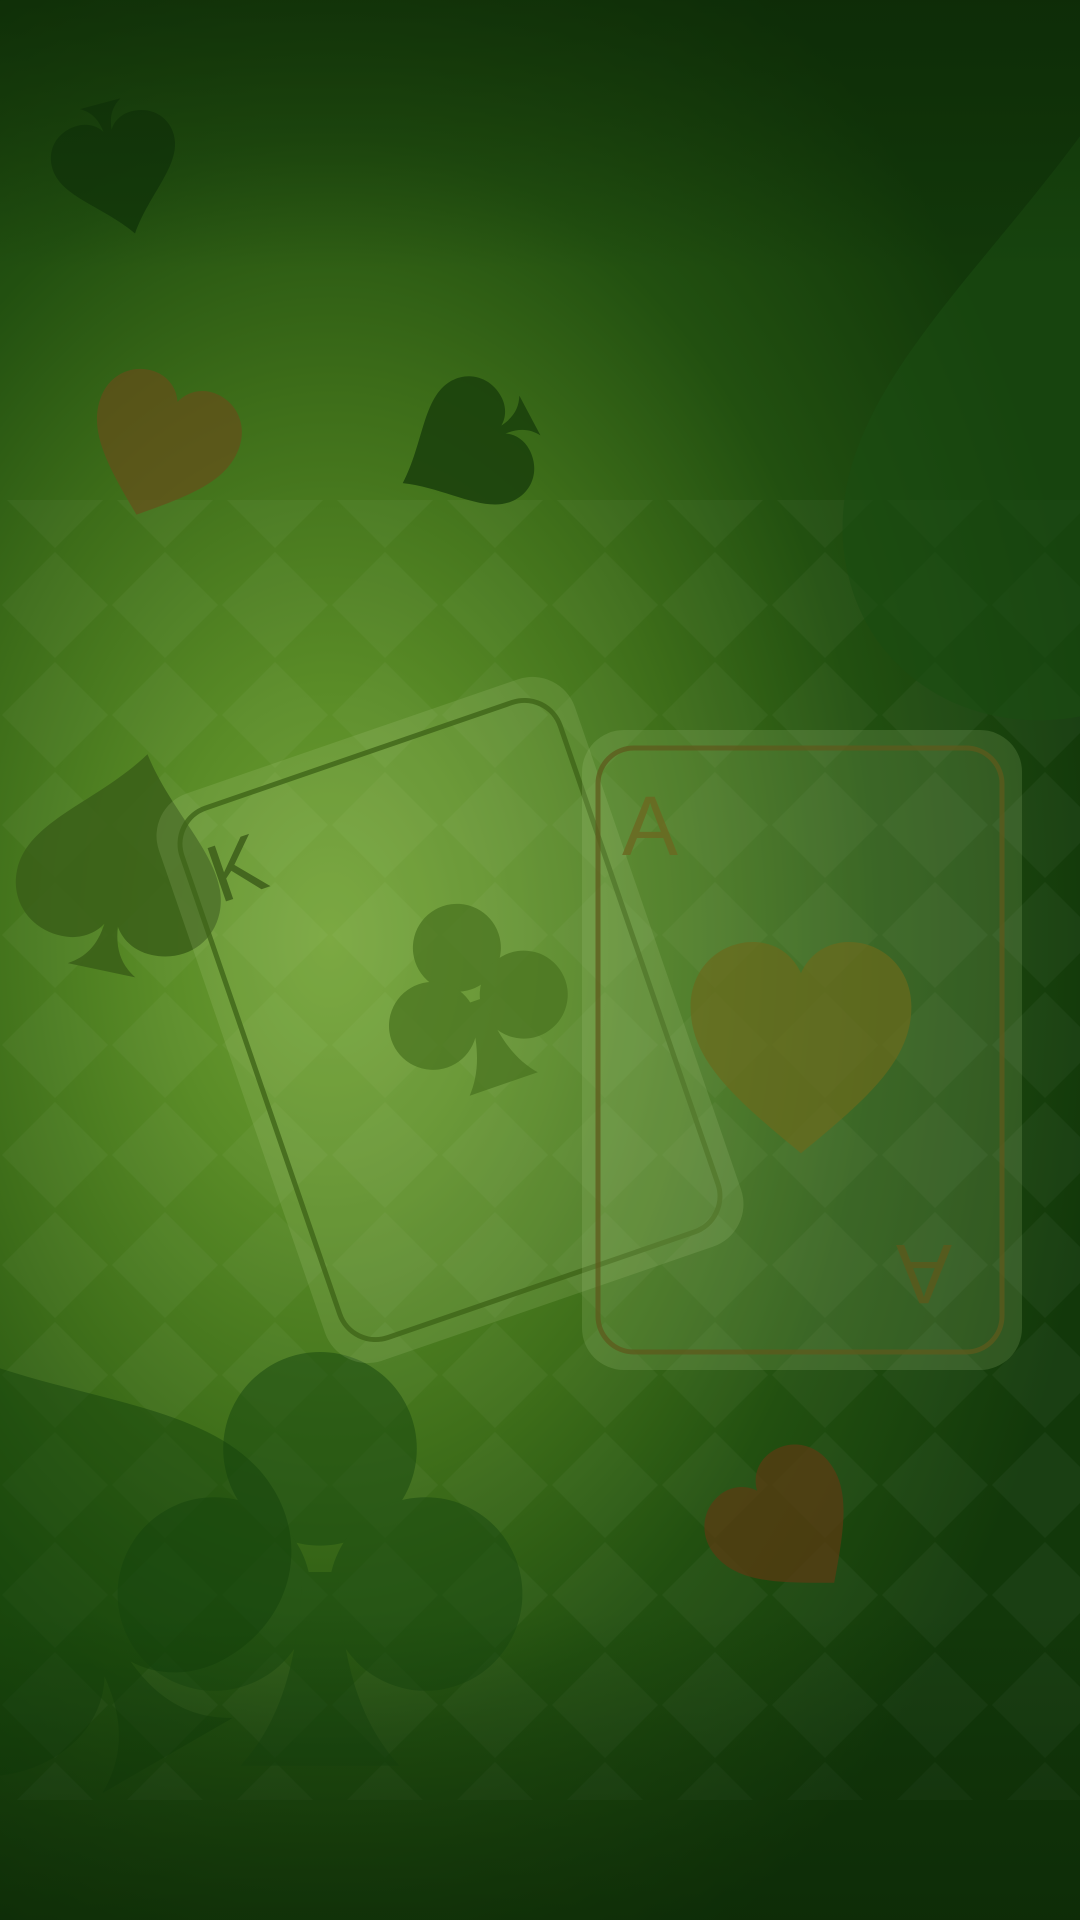 This screenshot has width=1080, height=1920. What do you see at coordinates (802, 1050) in the screenshot?
I see `ace-card: A A` at bounding box center [802, 1050].